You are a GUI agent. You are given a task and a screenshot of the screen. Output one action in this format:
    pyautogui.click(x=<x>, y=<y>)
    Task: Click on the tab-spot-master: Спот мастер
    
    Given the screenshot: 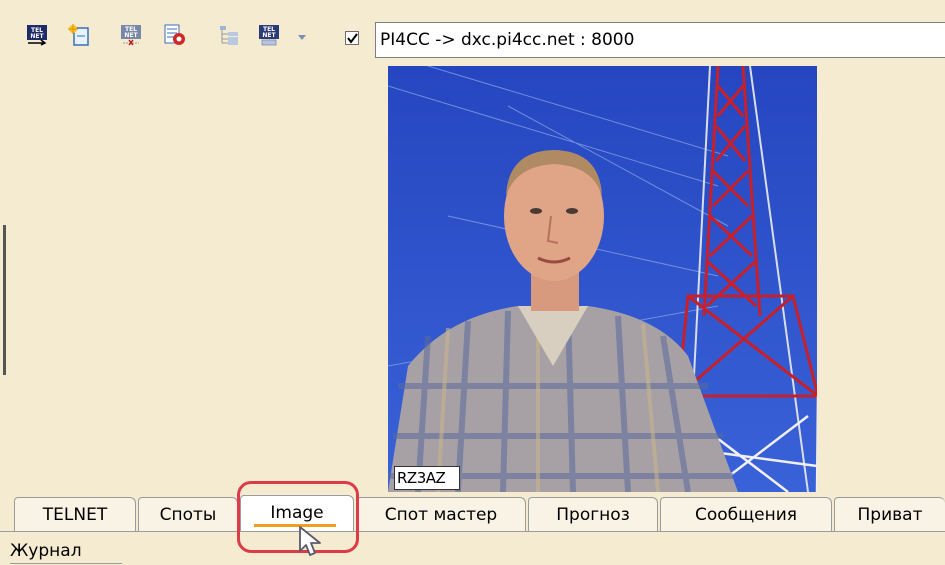 What is the action you would take?
    pyautogui.click(x=441, y=514)
    